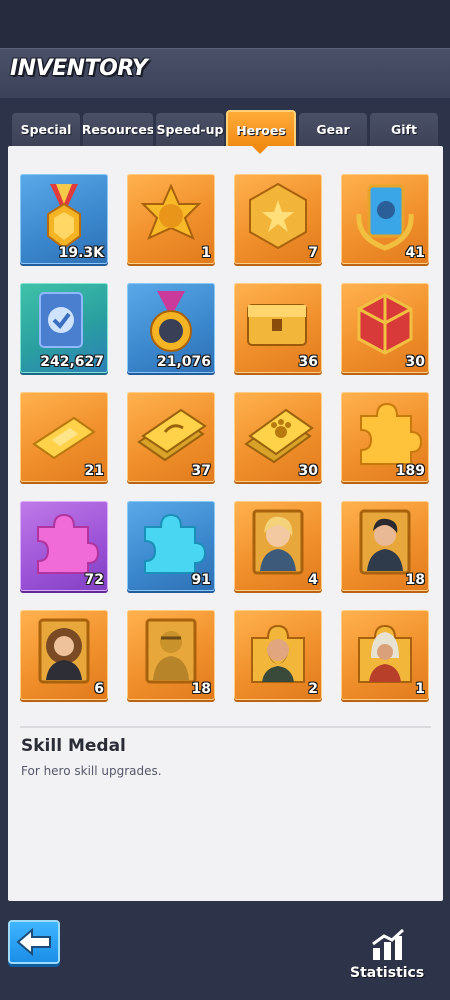 This screenshot has width=450, height=1000. Describe the element at coordinates (201, 580) in the screenshot. I see `item-count: 91` at that location.